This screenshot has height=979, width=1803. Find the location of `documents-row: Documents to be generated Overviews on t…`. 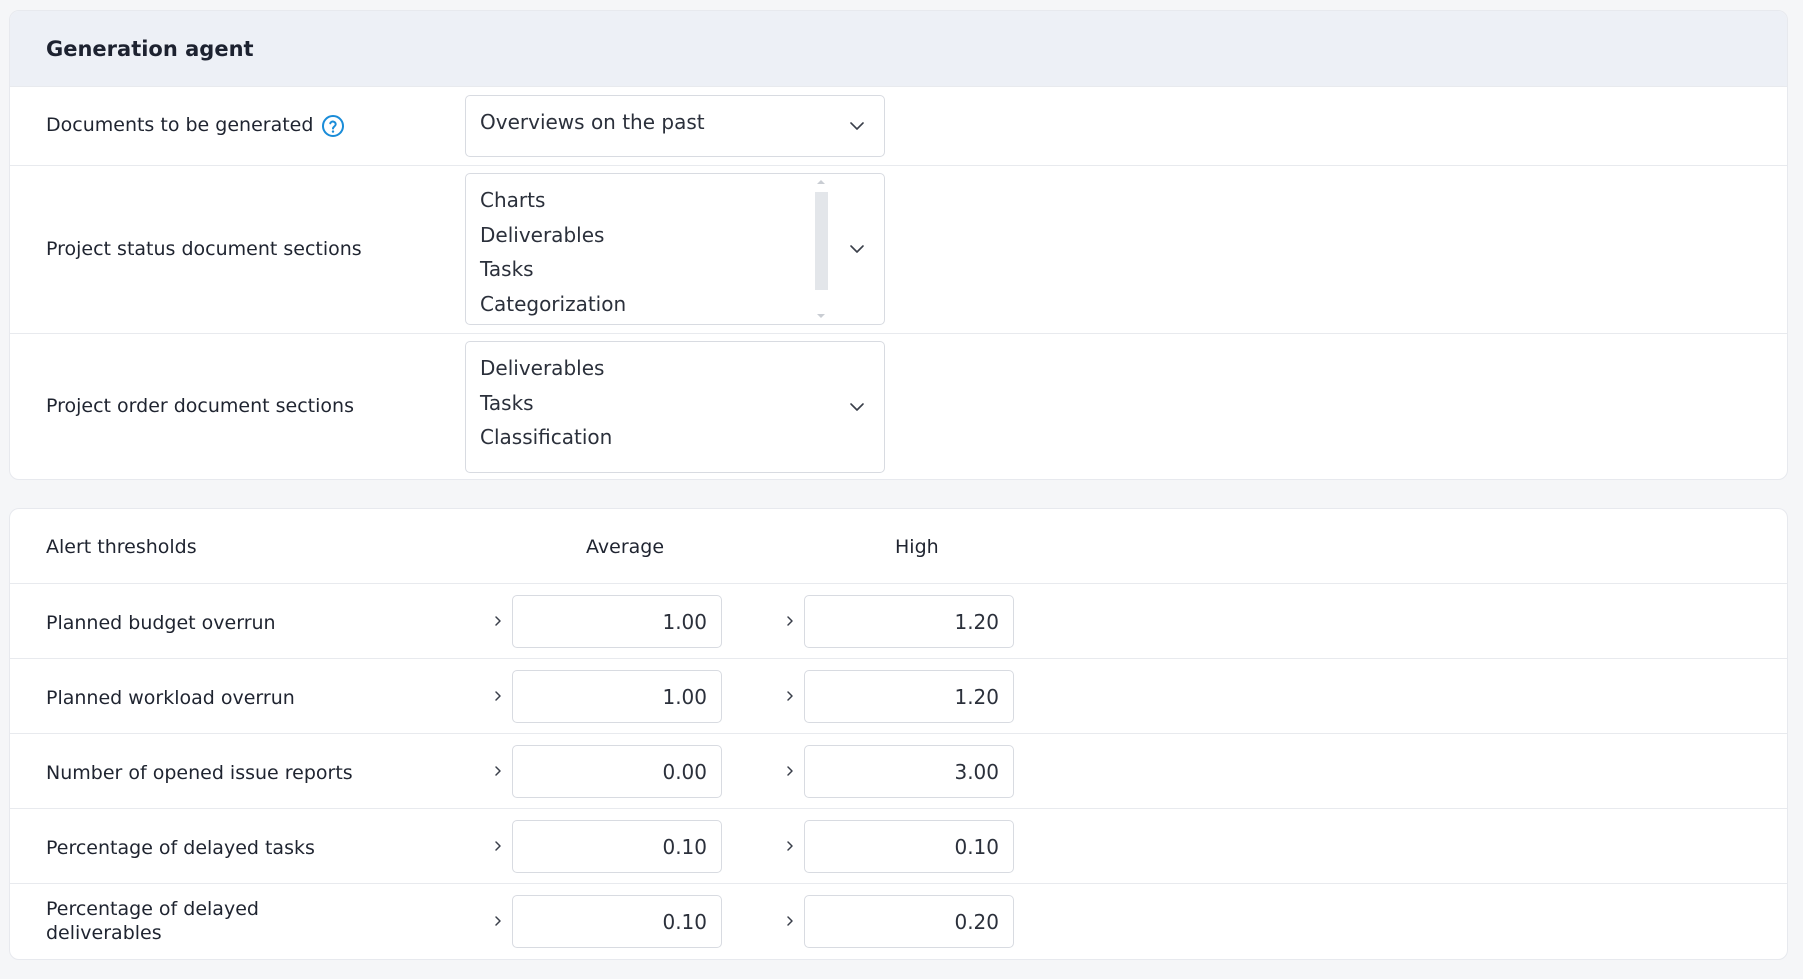

documents-row: Documents to be generated Overviews on t… is located at coordinates (898, 125).